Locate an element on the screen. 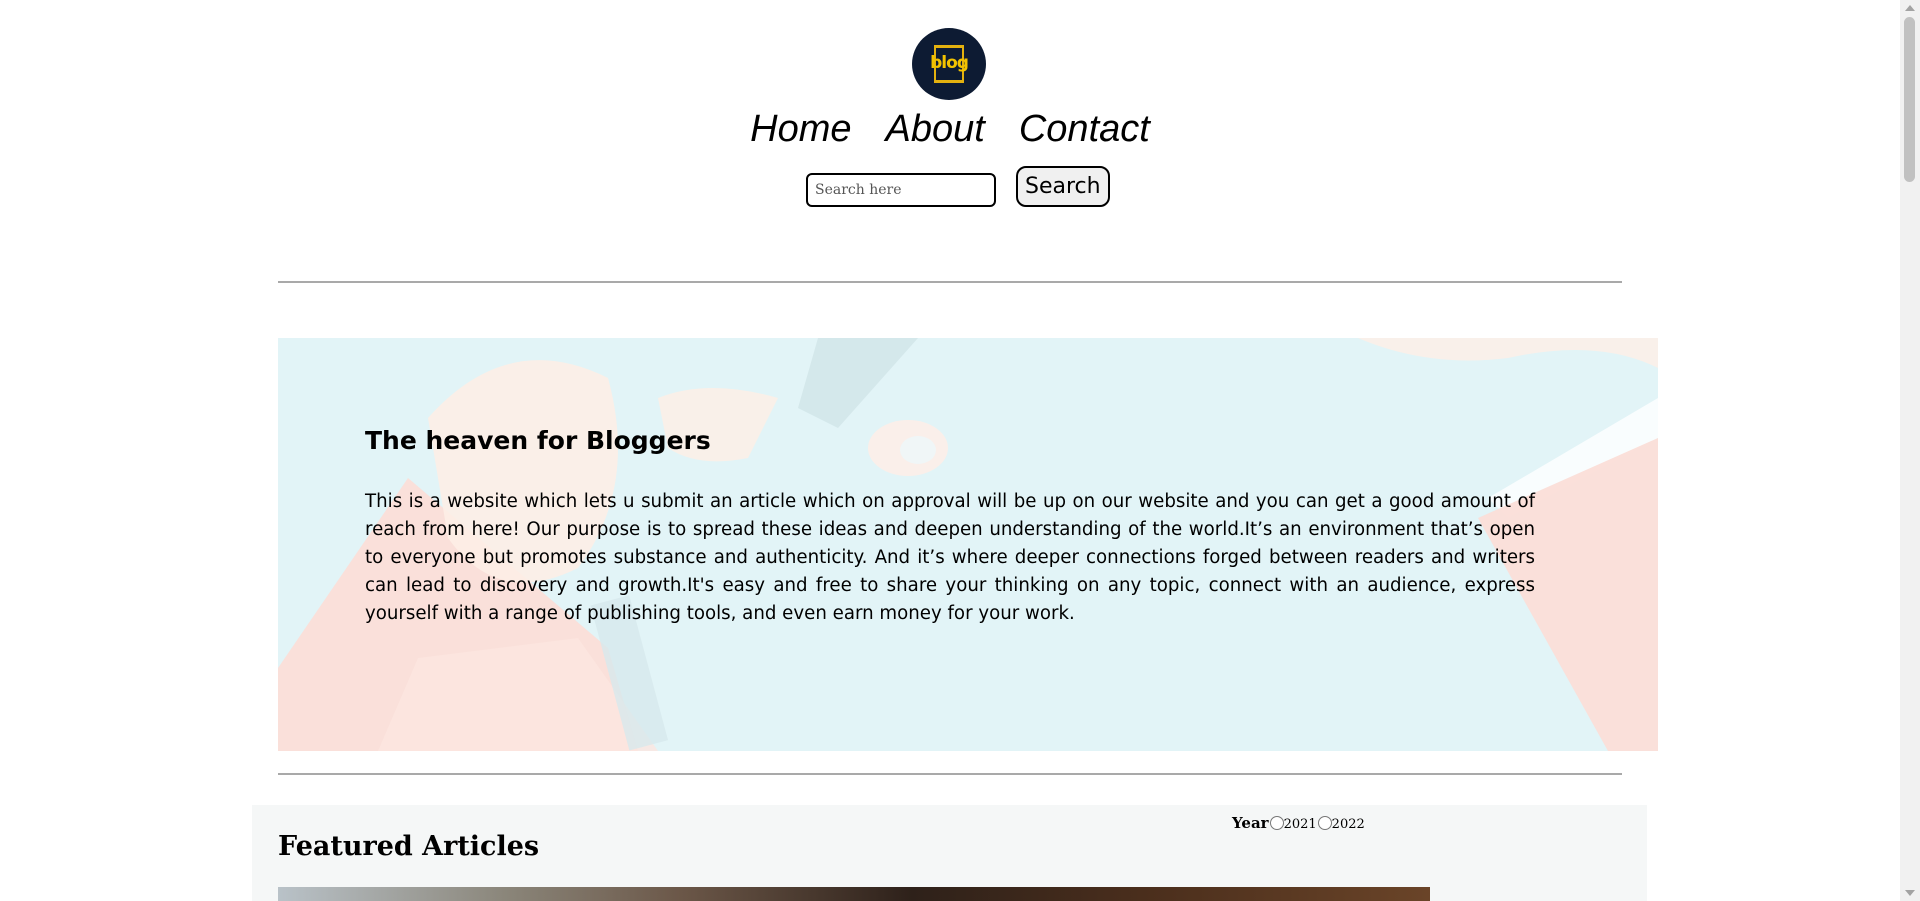 Image resolution: width=1920 pixels, height=901 pixels. main-nav: Home About Contact is located at coordinates (950, 129).